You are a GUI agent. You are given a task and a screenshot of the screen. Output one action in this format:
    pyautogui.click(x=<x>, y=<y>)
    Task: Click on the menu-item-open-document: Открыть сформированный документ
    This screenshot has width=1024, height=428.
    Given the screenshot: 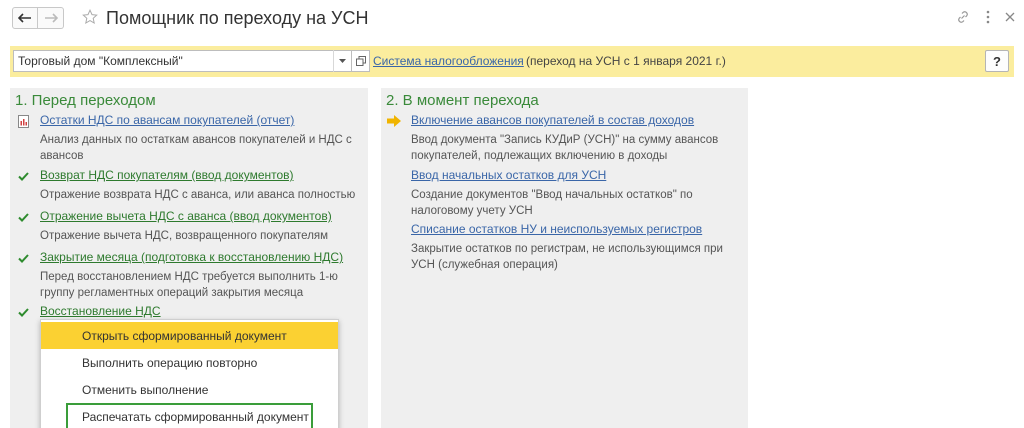 What is the action you would take?
    pyautogui.click(x=189, y=335)
    